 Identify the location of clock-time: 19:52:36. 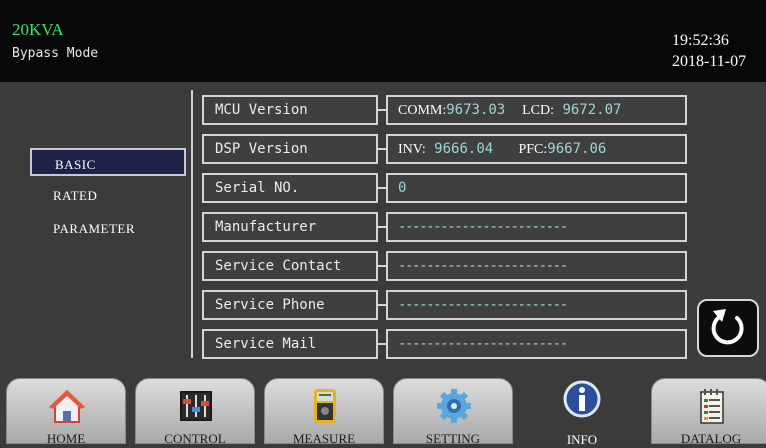
(700, 40).